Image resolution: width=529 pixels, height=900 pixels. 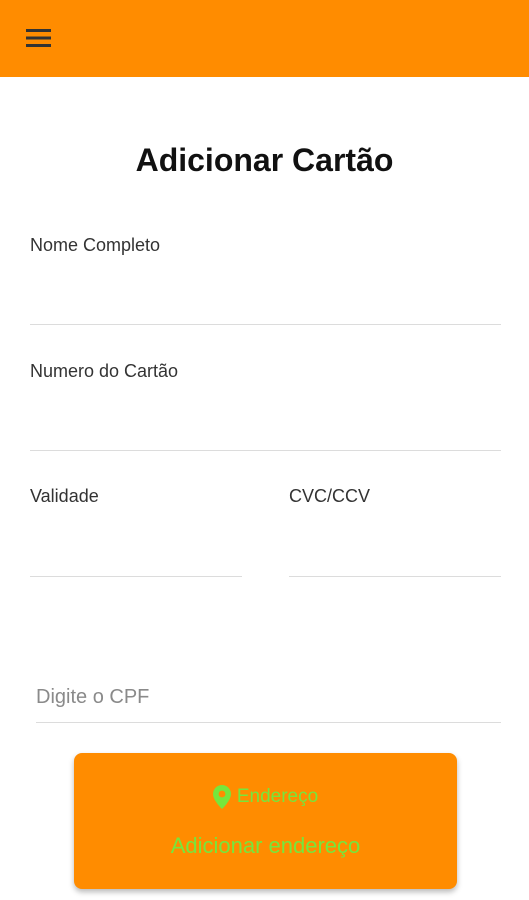 I want to click on card-number-label: Numero do Cartão, so click(x=104, y=371).